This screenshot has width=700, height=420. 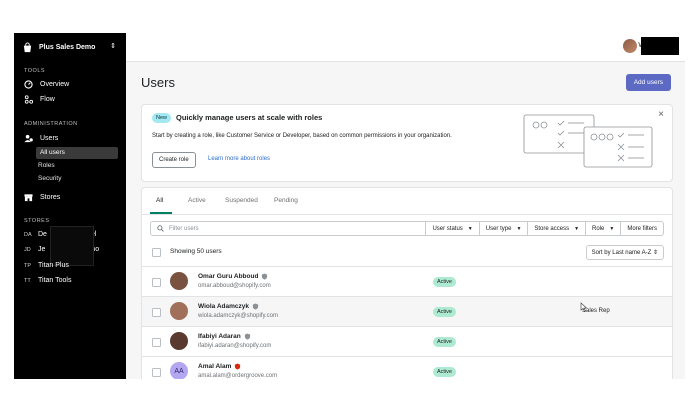 I want to click on banner-title: Quickly manage users at scale with roles, so click(x=249, y=117).